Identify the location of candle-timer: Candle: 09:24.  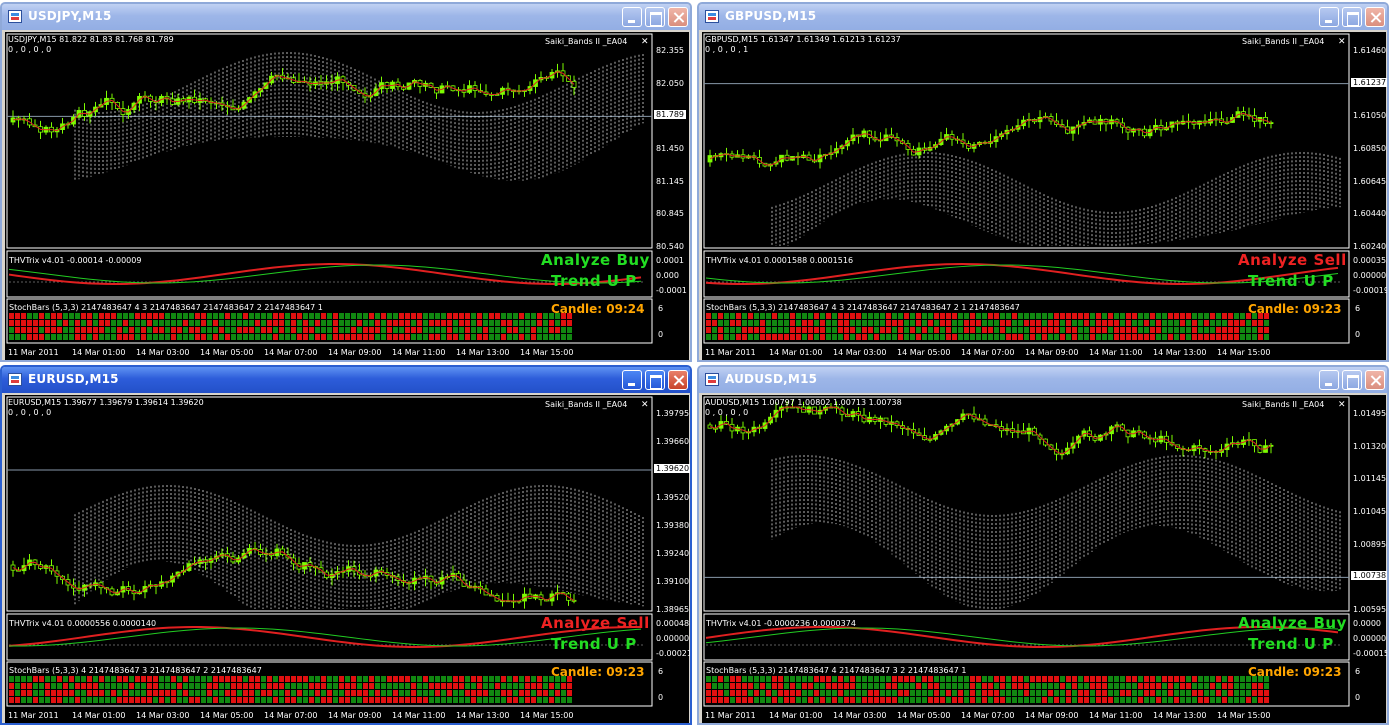
(598, 309).